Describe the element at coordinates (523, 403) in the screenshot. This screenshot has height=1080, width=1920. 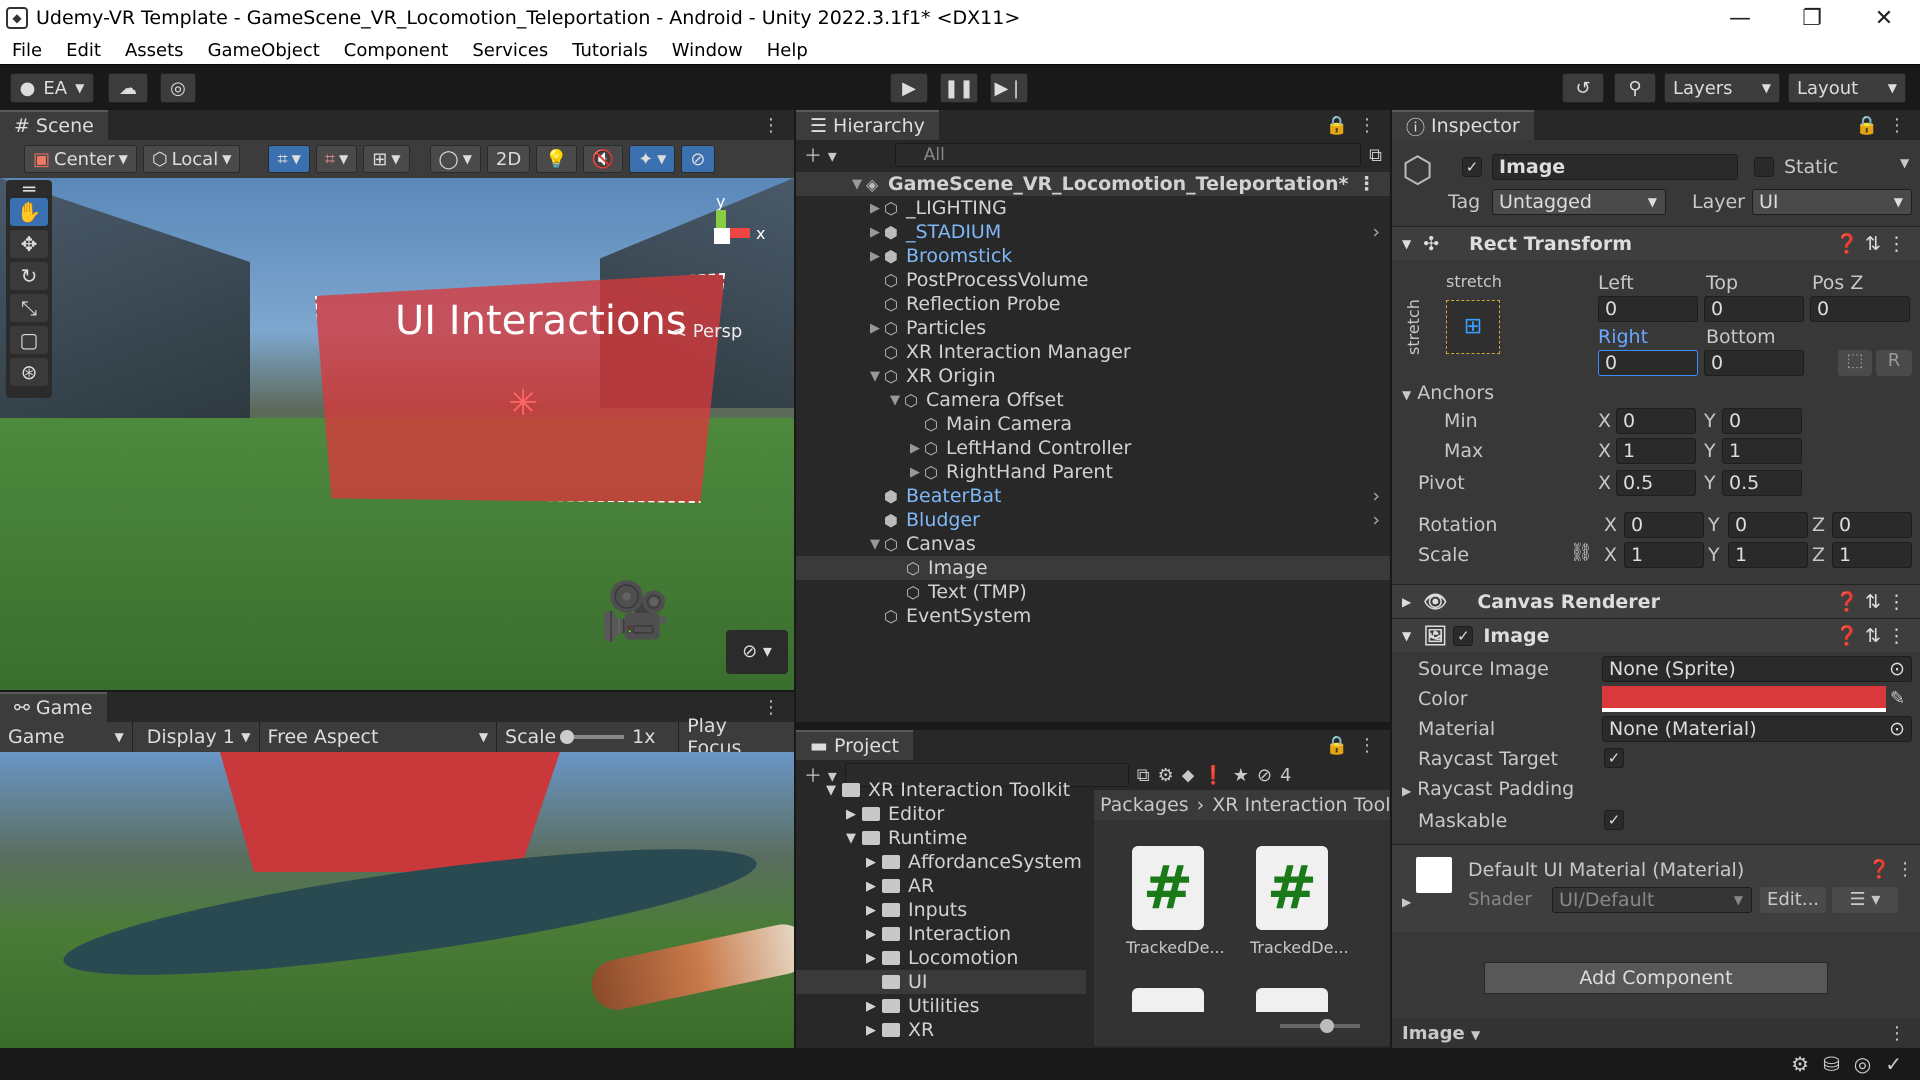
I see `pivot-gizmo-icon: ✳` at that location.